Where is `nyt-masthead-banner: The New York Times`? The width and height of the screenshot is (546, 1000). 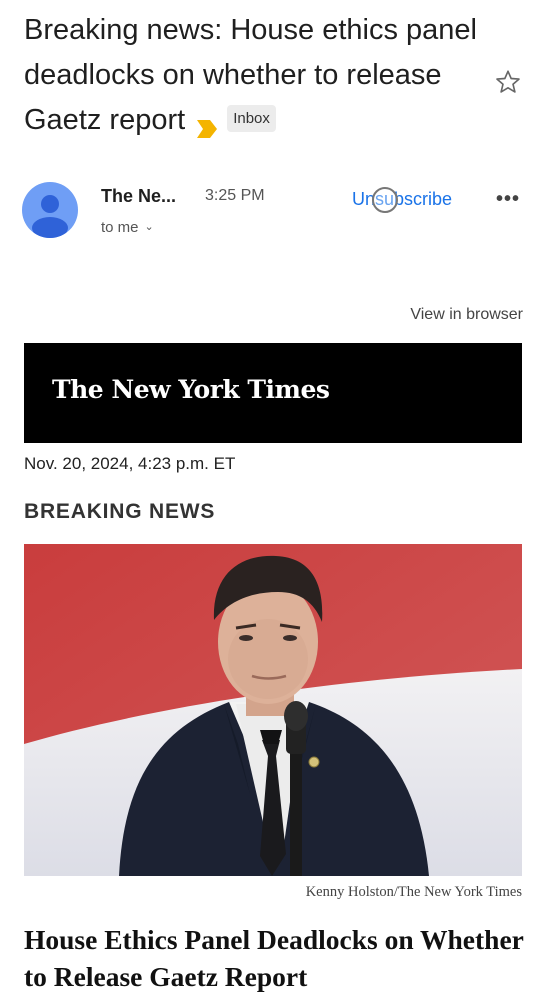 nyt-masthead-banner: The New York Times is located at coordinates (273, 393).